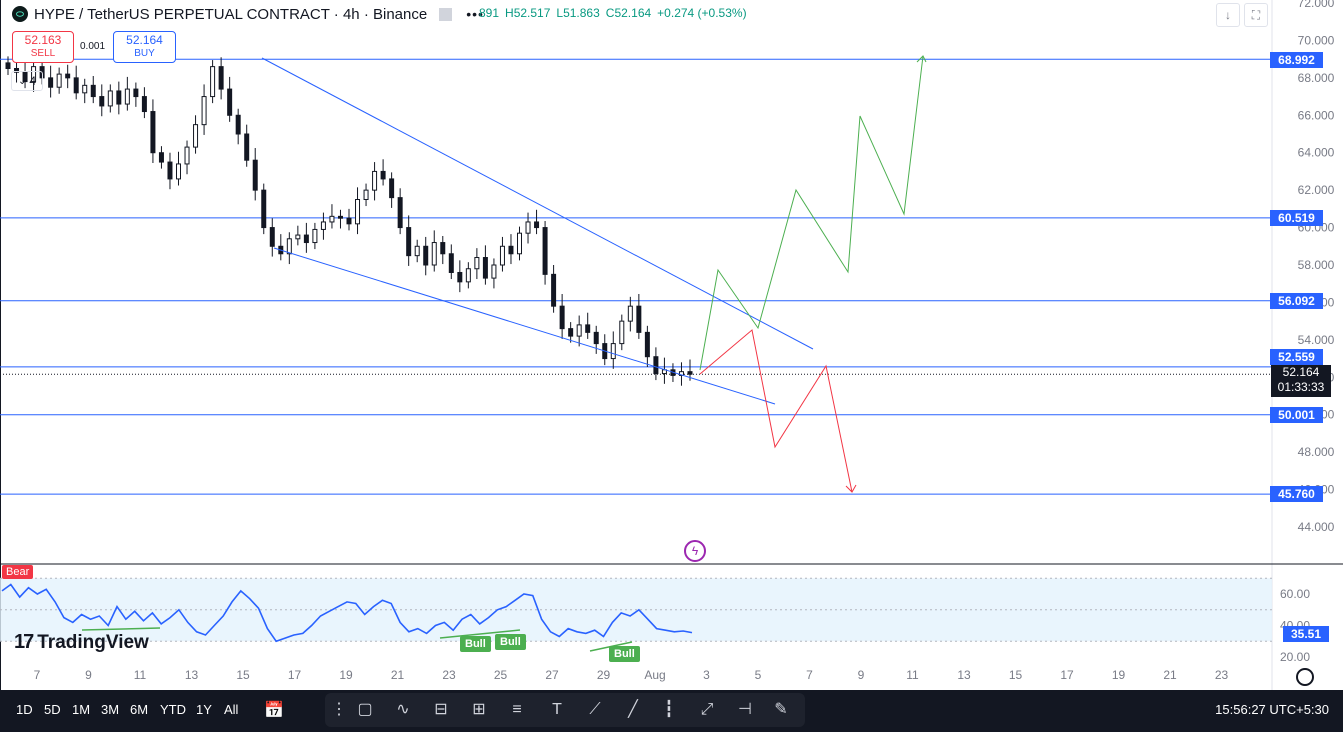 This screenshot has width=1343, height=732. Describe the element at coordinates (27, 81) in the screenshot. I see `quantity-selector: ⌄ 4` at that location.